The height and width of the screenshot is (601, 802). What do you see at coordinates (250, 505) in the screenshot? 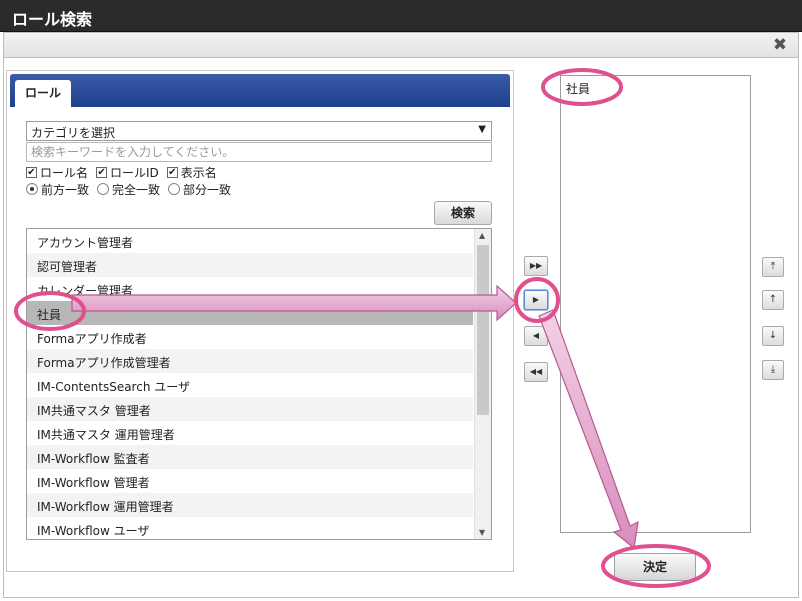
I see `role-list-item: IM-Workflow 運用管理者` at bounding box center [250, 505].